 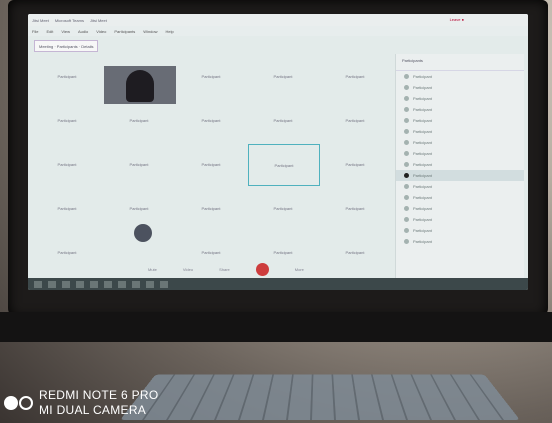 I want to click on watermark-logo, so click(x=18, y=403).